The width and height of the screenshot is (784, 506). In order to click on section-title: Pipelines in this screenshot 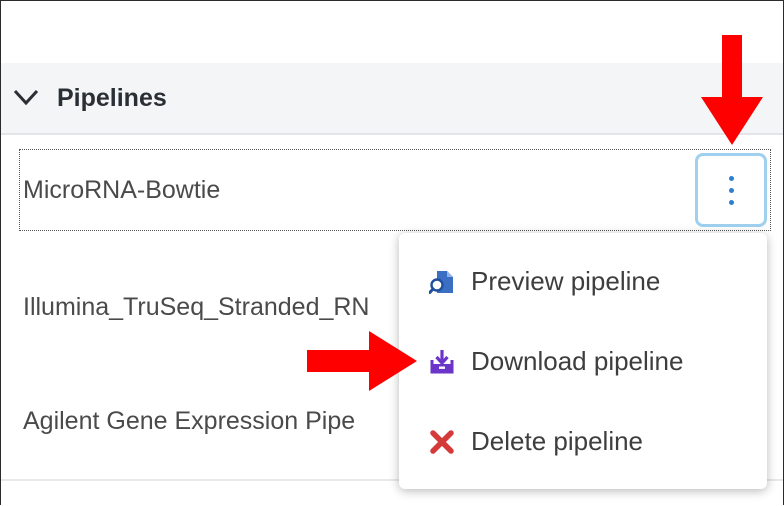, I will do `click(112, 98)`.